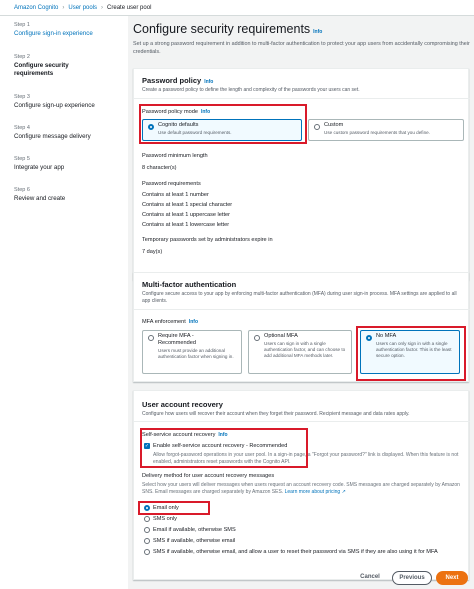 The image size is (474, 589). I want to click on card-title: Password policy Info, so click(177, 80).